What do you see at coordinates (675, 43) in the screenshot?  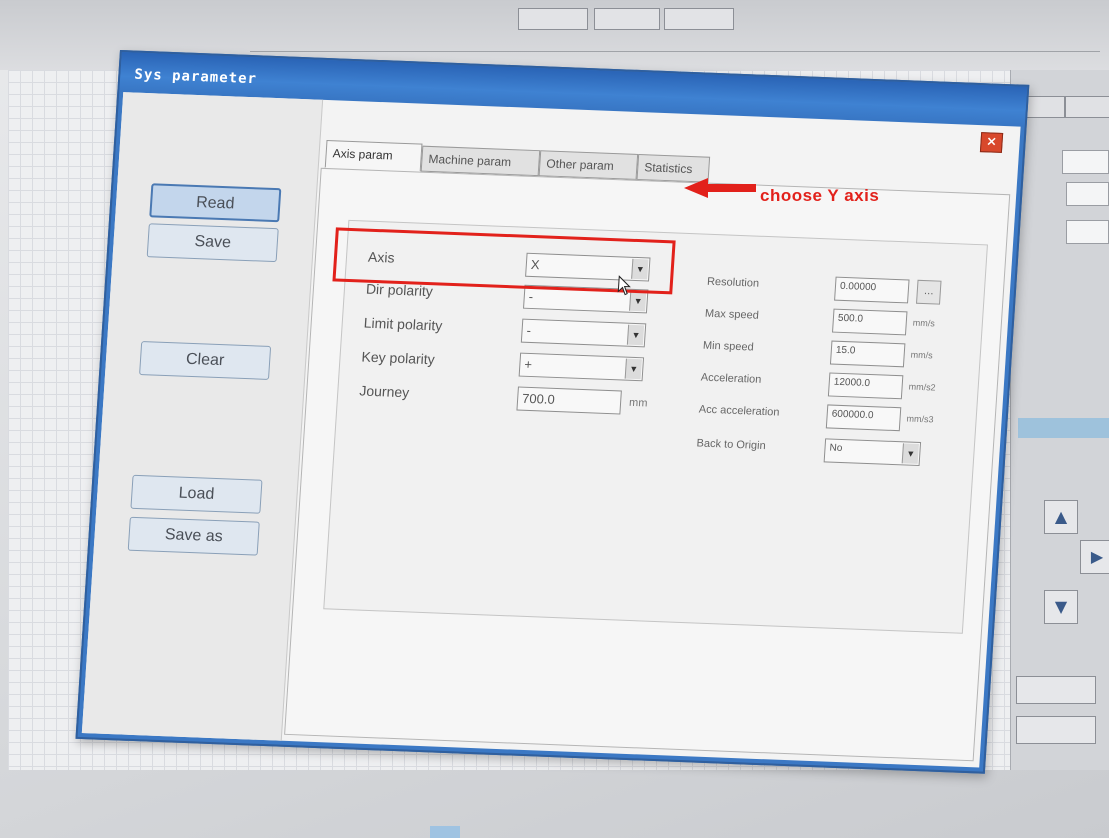 I see `background-ruler` at bounding box center [675, 43].